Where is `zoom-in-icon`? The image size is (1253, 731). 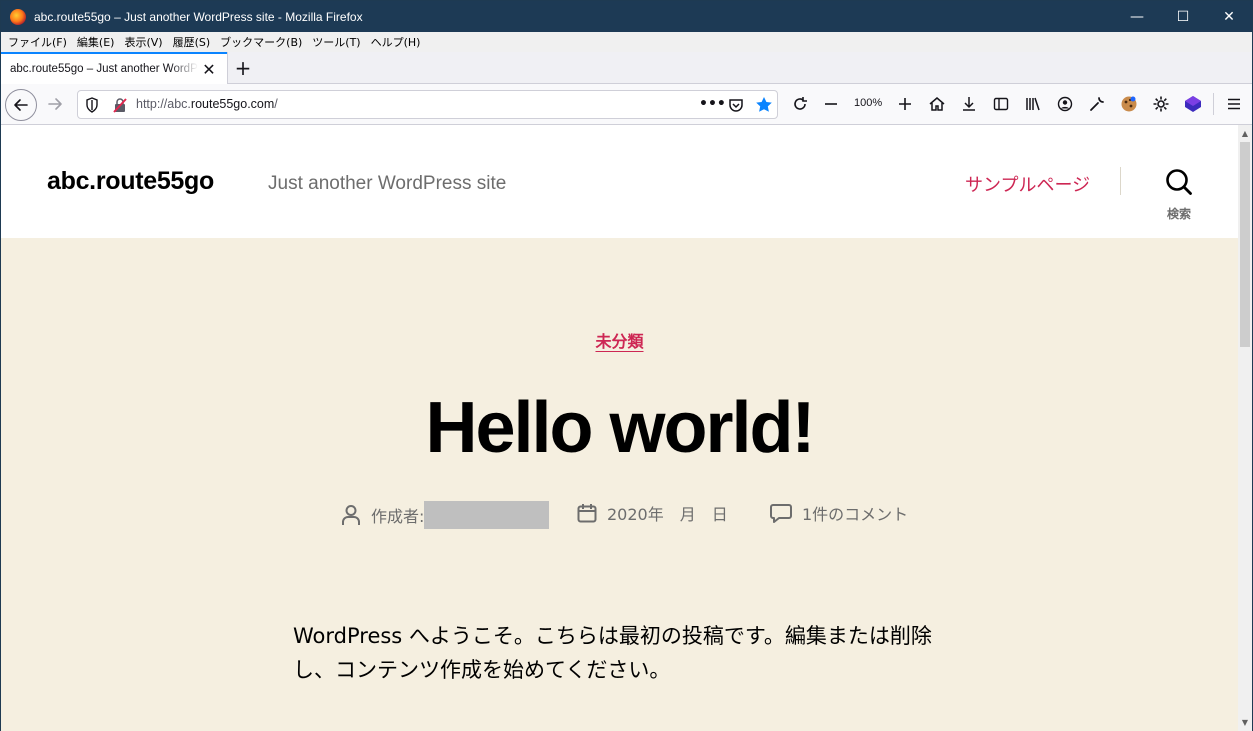
zoom-in-icon is located at coordinates (905, 104).